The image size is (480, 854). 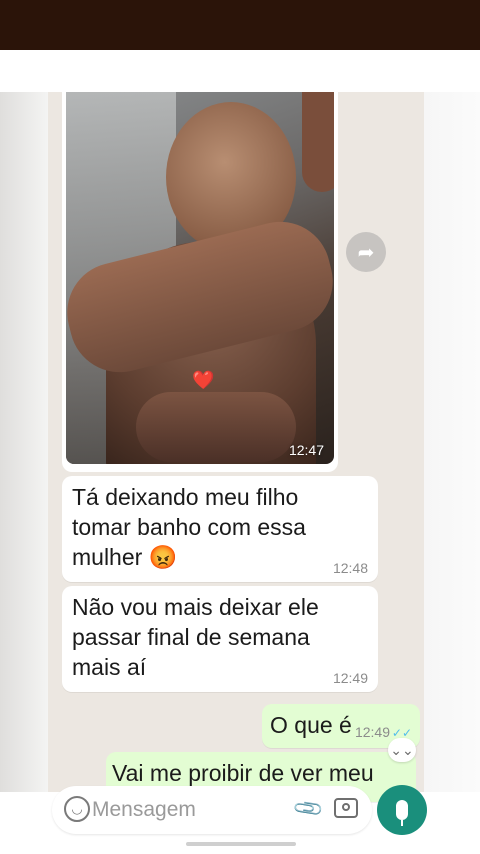 What do you see at coordinates (366, 252) in the screenshot?
I see `forward-icon: ➦` at bounding box center [366, 252].